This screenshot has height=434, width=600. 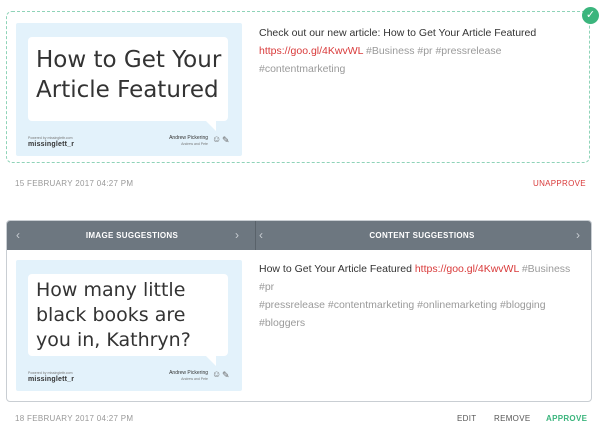 What do you see at coordinates (422, 235) in the screenshot?
I see `tab-content-suggestions: CONTENT SUGGESTIONS` at bounding box center [422, 235].